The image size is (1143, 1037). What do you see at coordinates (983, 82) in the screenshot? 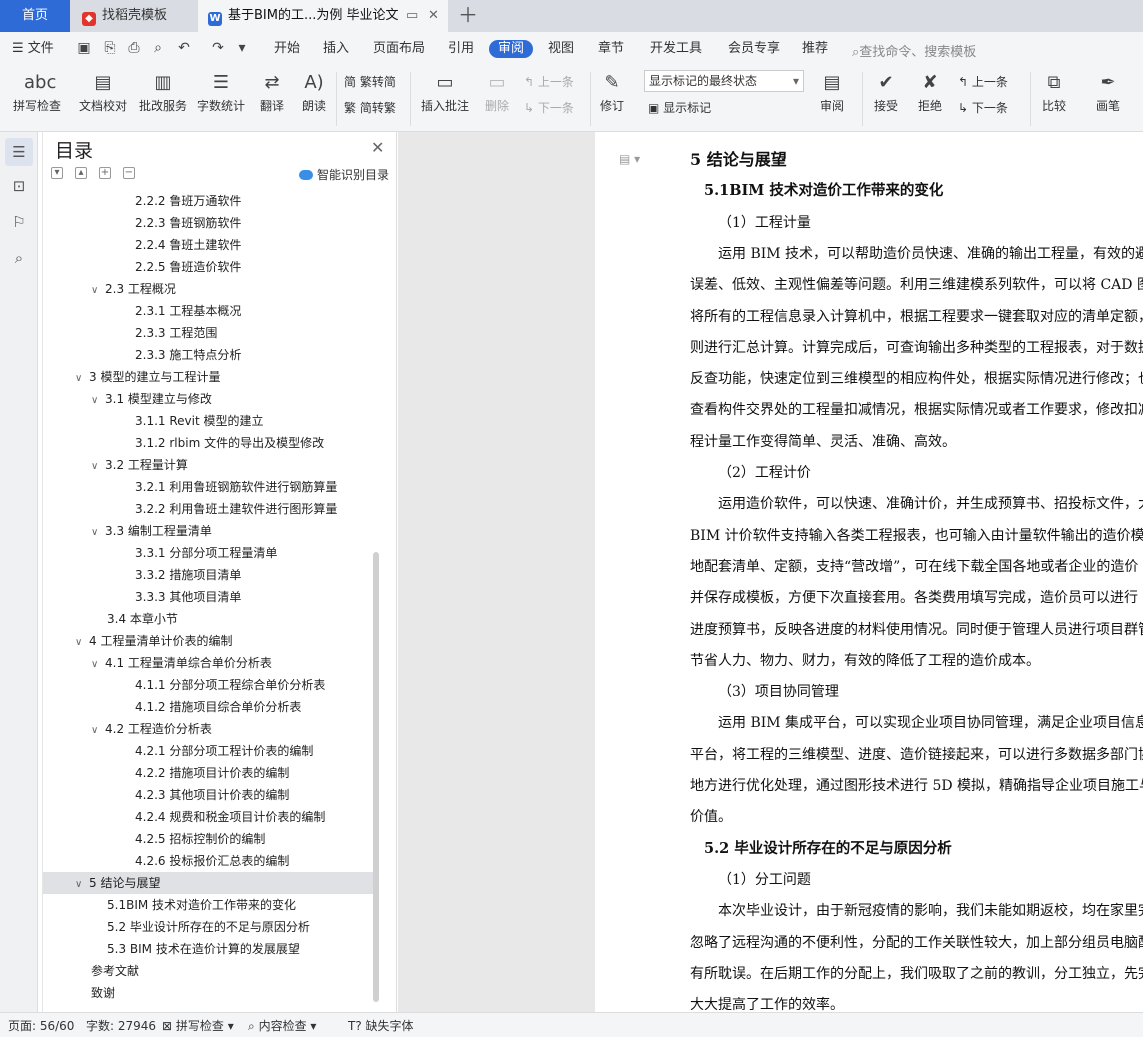
I see `prev-change-button: ↰ 上一条` at bounding box center [983, 82].